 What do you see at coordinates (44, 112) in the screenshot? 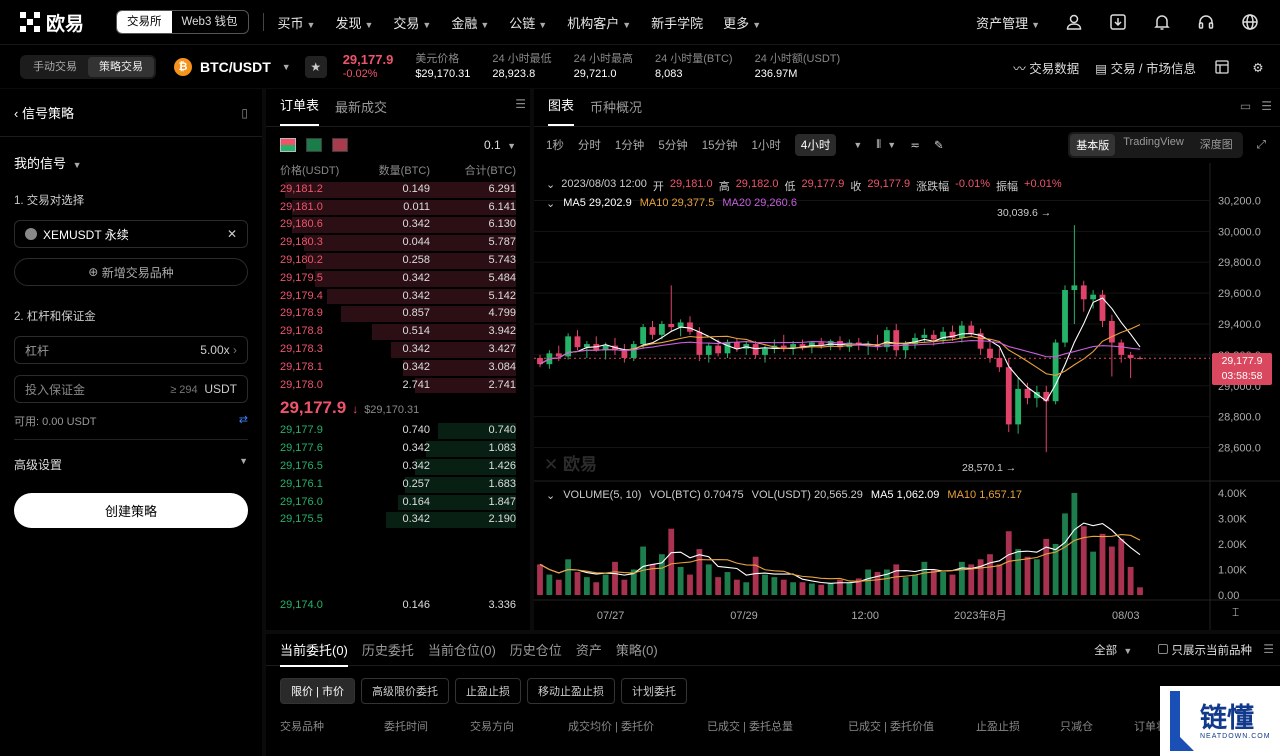
I see `strategy-back: ‹ 信号策略` at bounding box center [44, 112].